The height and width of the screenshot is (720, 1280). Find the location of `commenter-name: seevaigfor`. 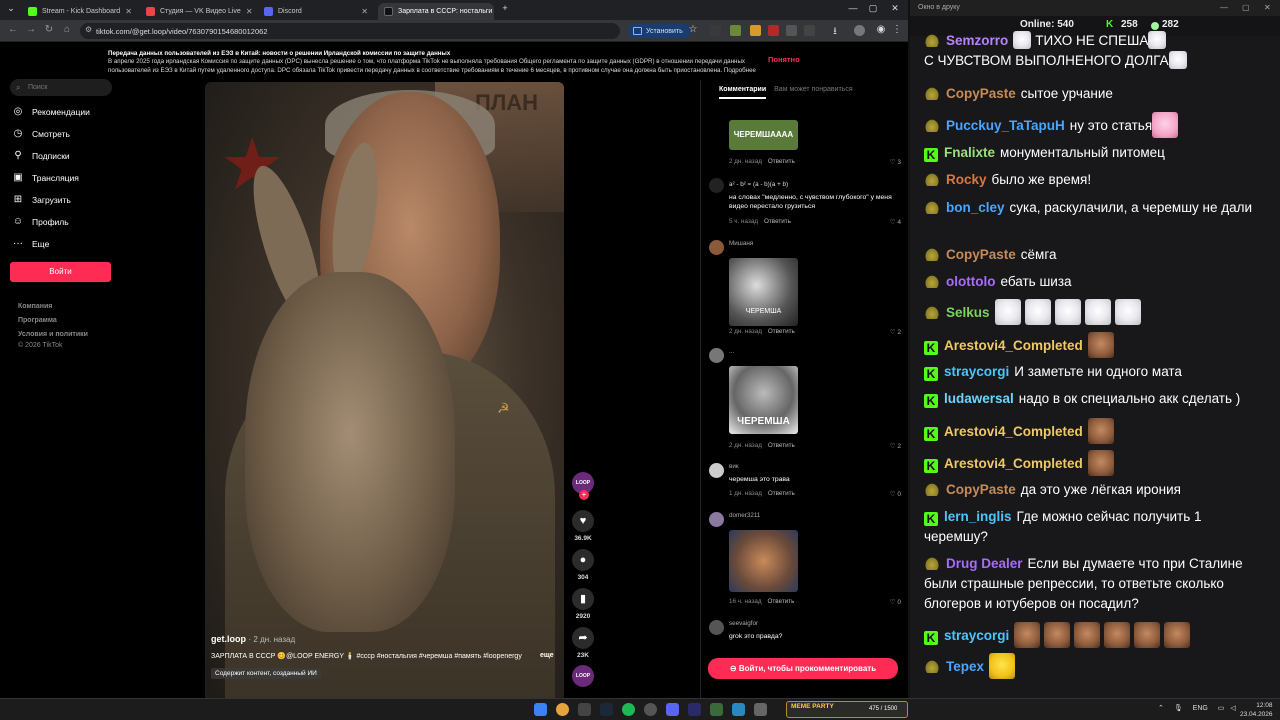

commenter-name: seevaigfor is located at coordinates (743, 623).